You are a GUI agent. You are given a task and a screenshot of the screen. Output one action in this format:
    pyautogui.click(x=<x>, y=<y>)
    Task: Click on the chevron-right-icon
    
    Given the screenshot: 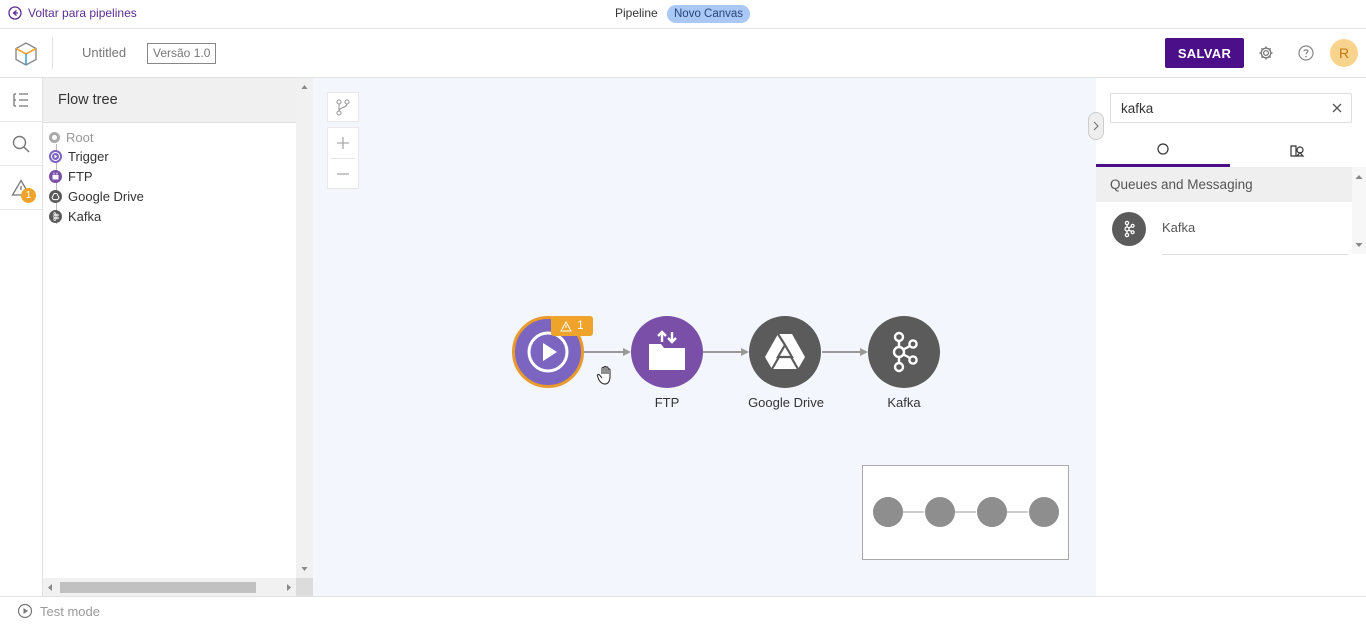 What is the action you would take?
    pyautogui.click(x=1096, y=126)
    